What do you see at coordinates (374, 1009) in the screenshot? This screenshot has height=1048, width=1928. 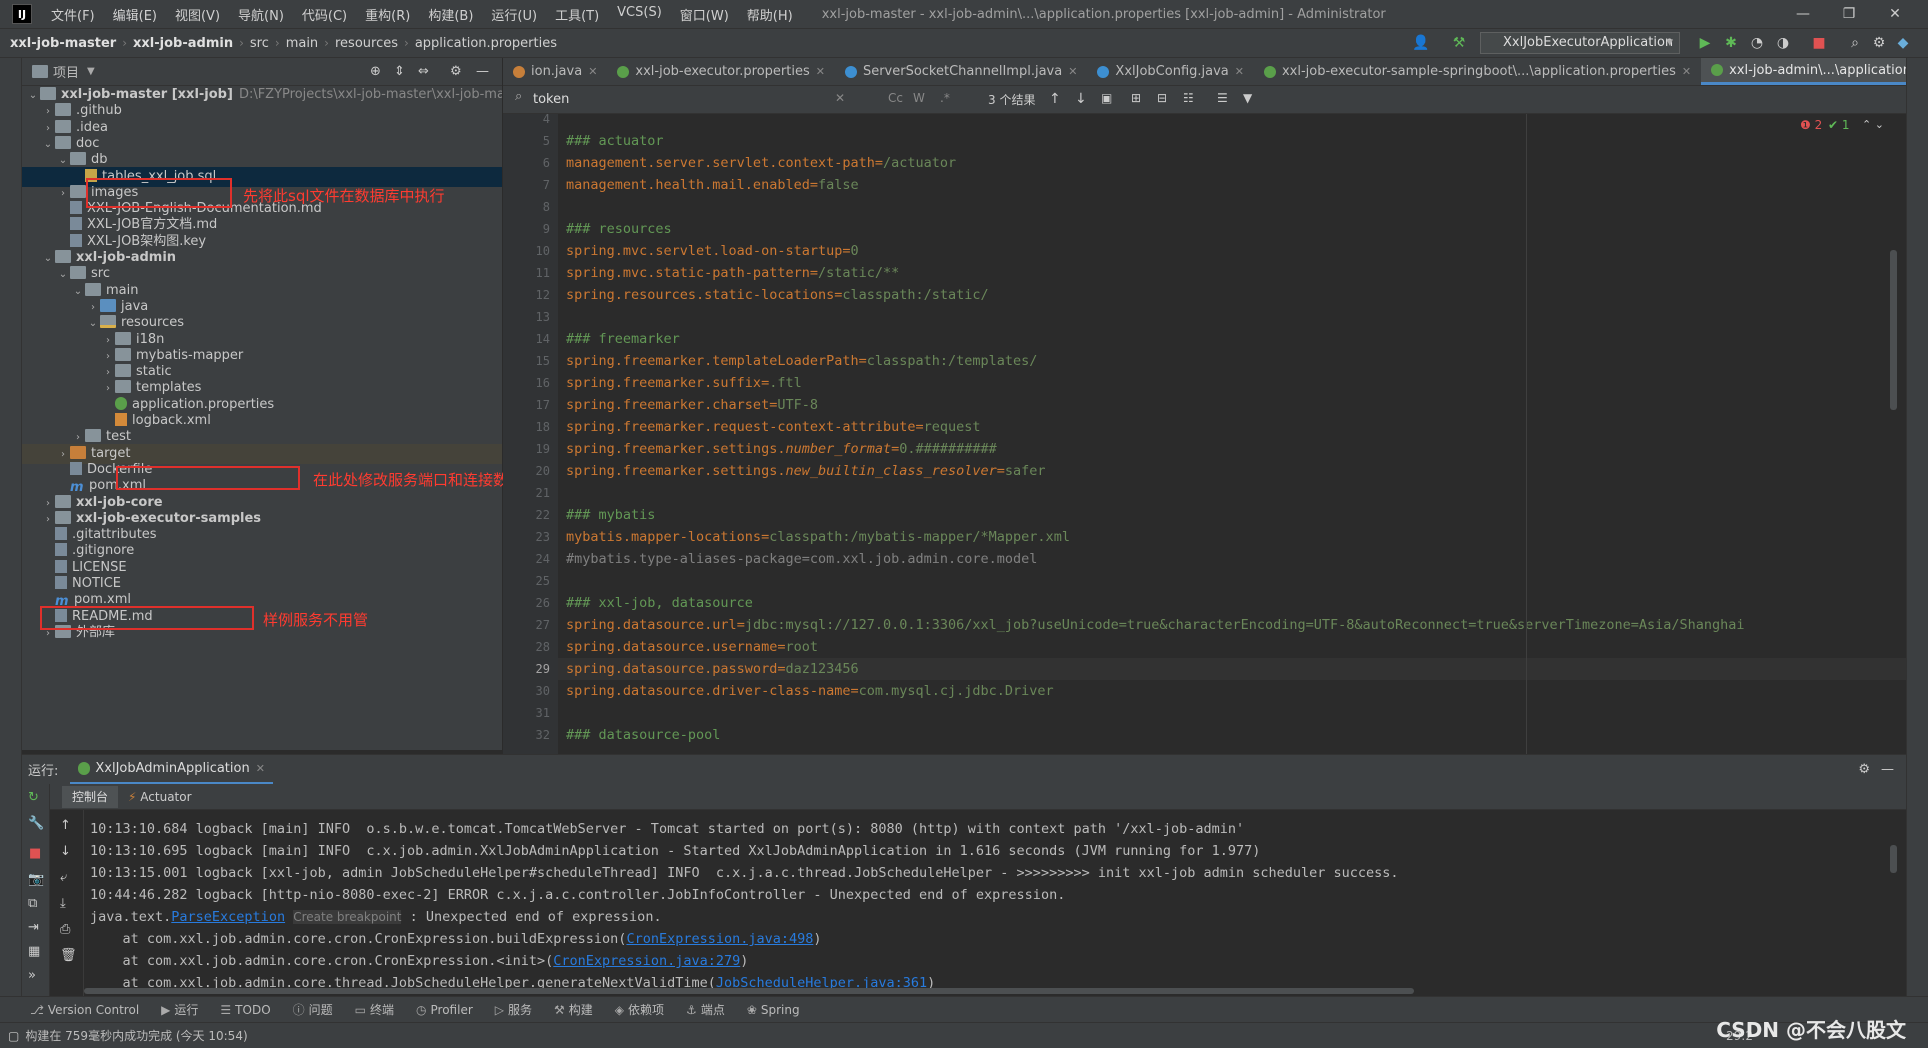 I see `tool-window-item: ▭ 终端` at bounding box center [374, 1009].